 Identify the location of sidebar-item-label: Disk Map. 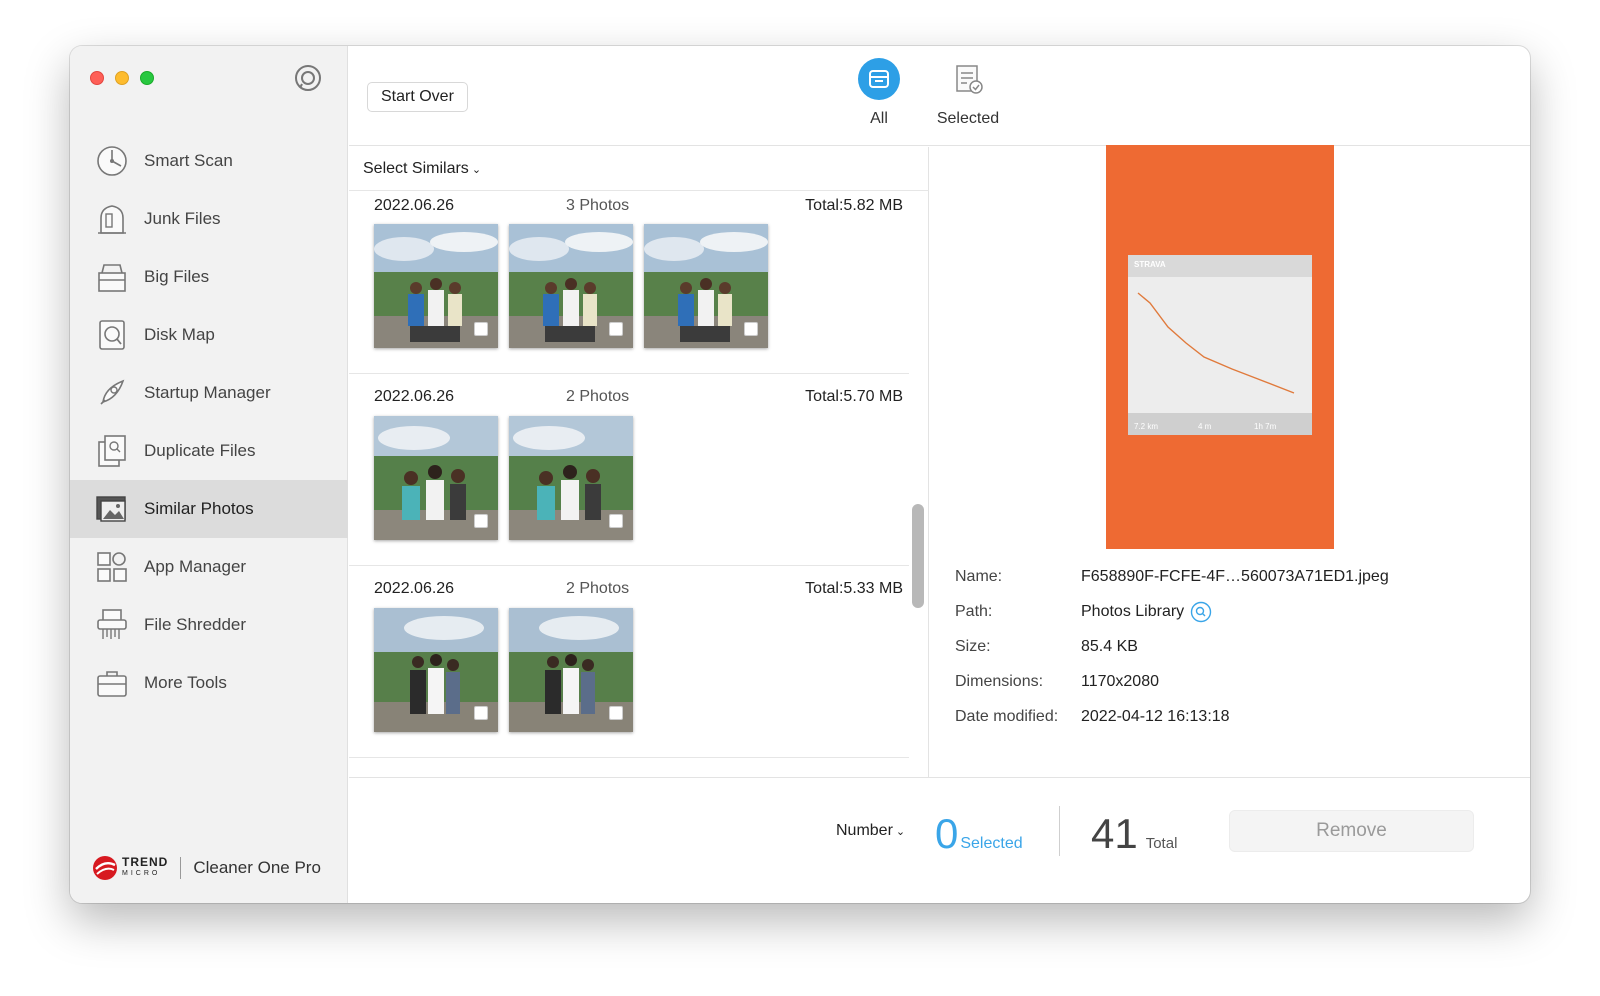
(179, 334).